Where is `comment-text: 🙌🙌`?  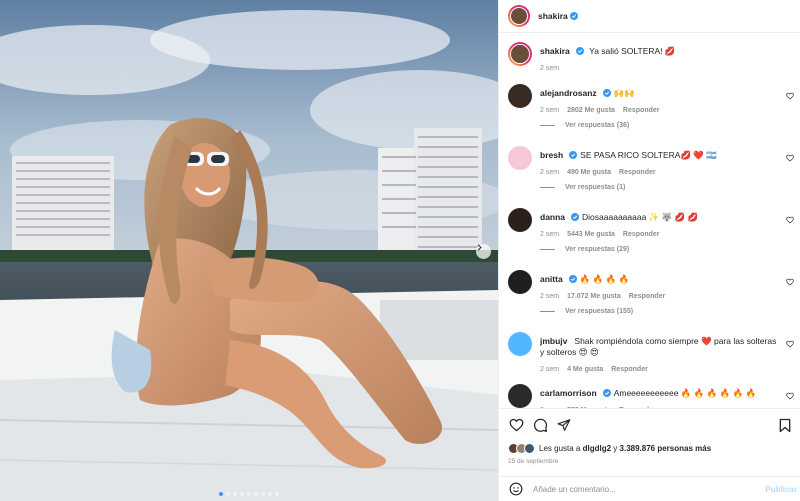 comment-text: 🙌🙌 is located at coordinates (624, 93).